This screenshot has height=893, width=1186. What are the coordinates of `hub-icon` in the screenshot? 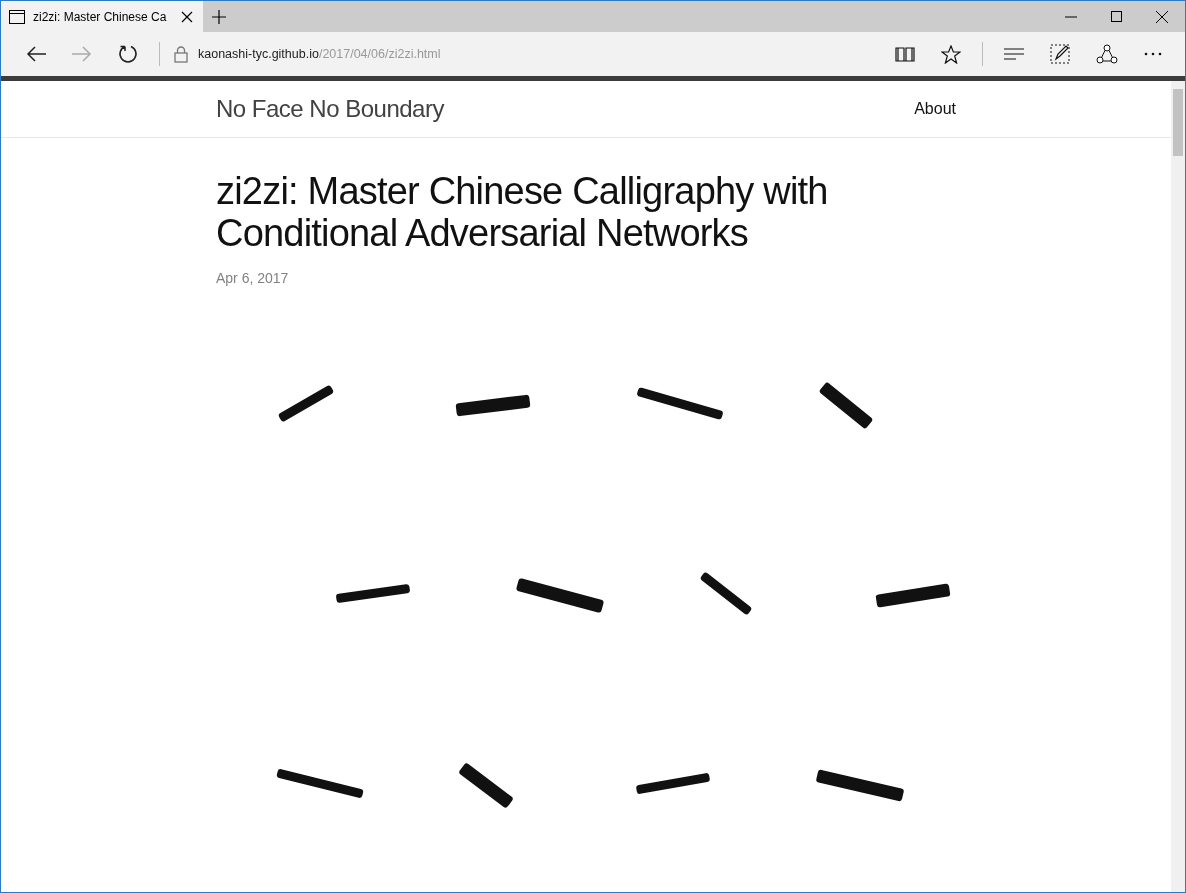 It's located at (1014, 54).